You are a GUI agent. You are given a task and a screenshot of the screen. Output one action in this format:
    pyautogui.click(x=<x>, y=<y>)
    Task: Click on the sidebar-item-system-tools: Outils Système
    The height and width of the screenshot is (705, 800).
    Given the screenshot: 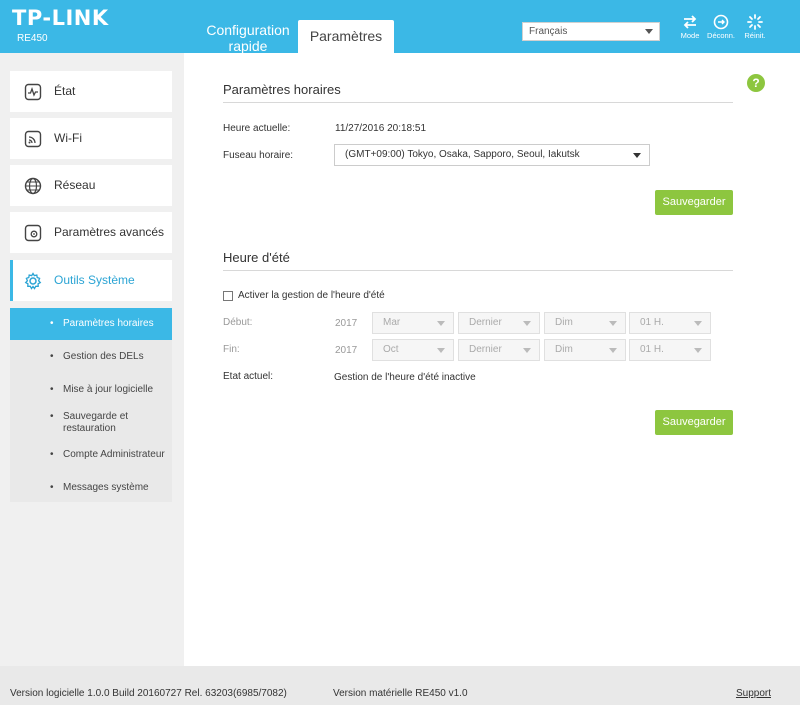 What is the action you would take?
    pyautogui.click(x=91, y=280)
    